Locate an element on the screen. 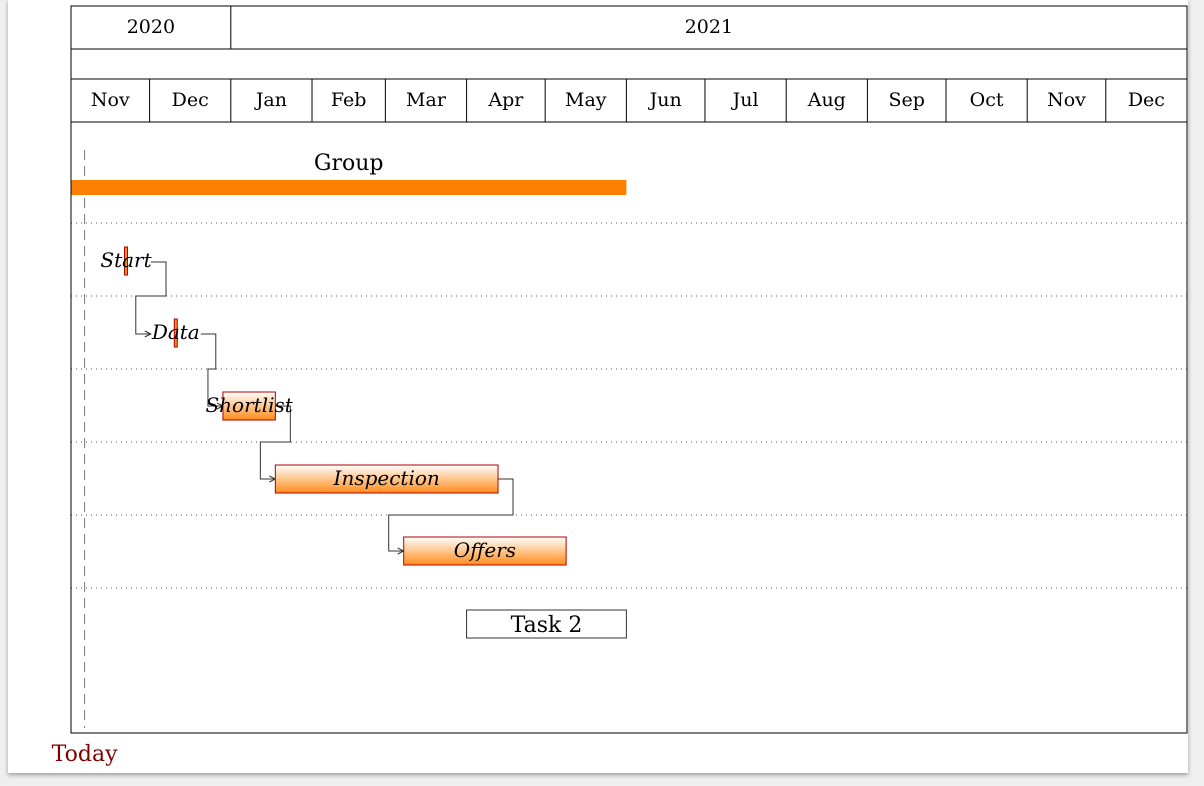  month-label: Aug is located at coordinates (826, 100).